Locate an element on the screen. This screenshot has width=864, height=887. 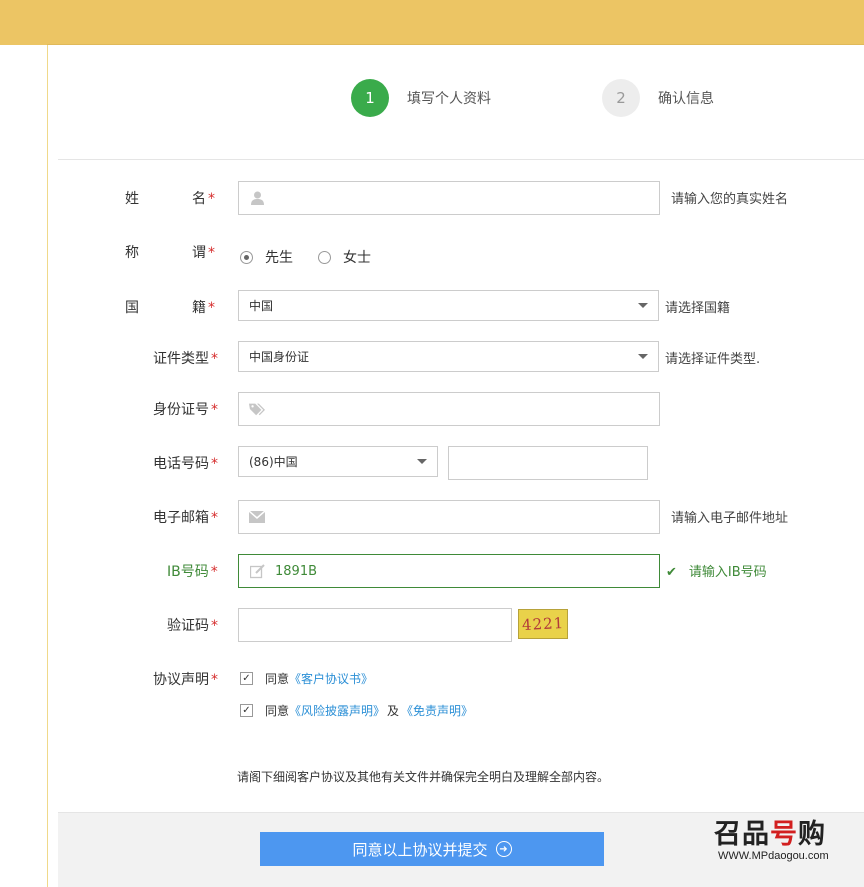
id-number-input is located at coordinates (449, 409).